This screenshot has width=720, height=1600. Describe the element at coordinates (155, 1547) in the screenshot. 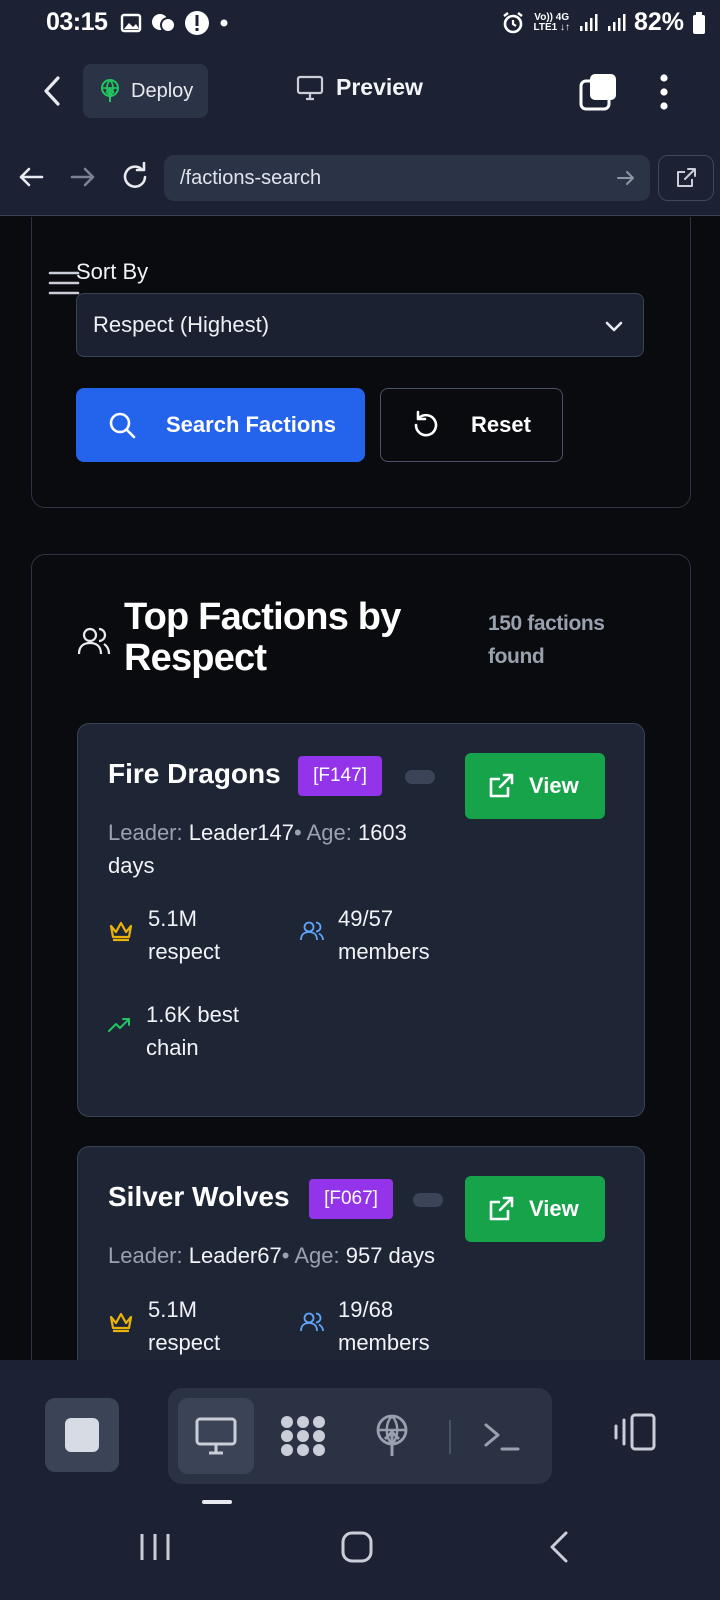

I see `recent-apps-icon` at that location.